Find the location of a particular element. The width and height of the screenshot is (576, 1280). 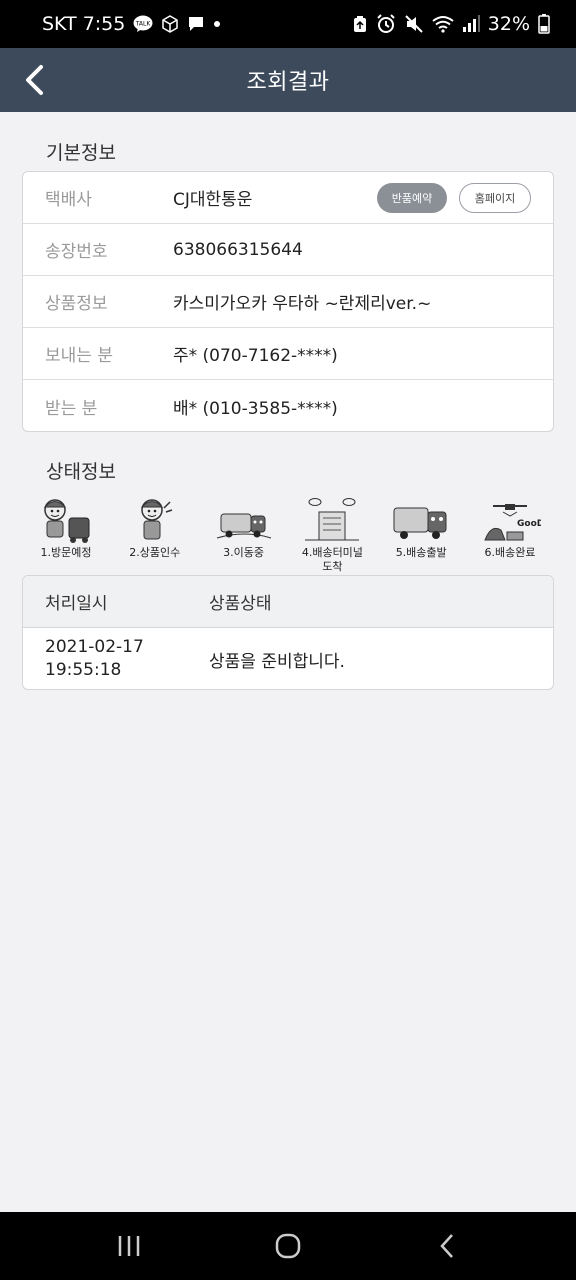

alarm-icon is located at coordinates (386, 24).